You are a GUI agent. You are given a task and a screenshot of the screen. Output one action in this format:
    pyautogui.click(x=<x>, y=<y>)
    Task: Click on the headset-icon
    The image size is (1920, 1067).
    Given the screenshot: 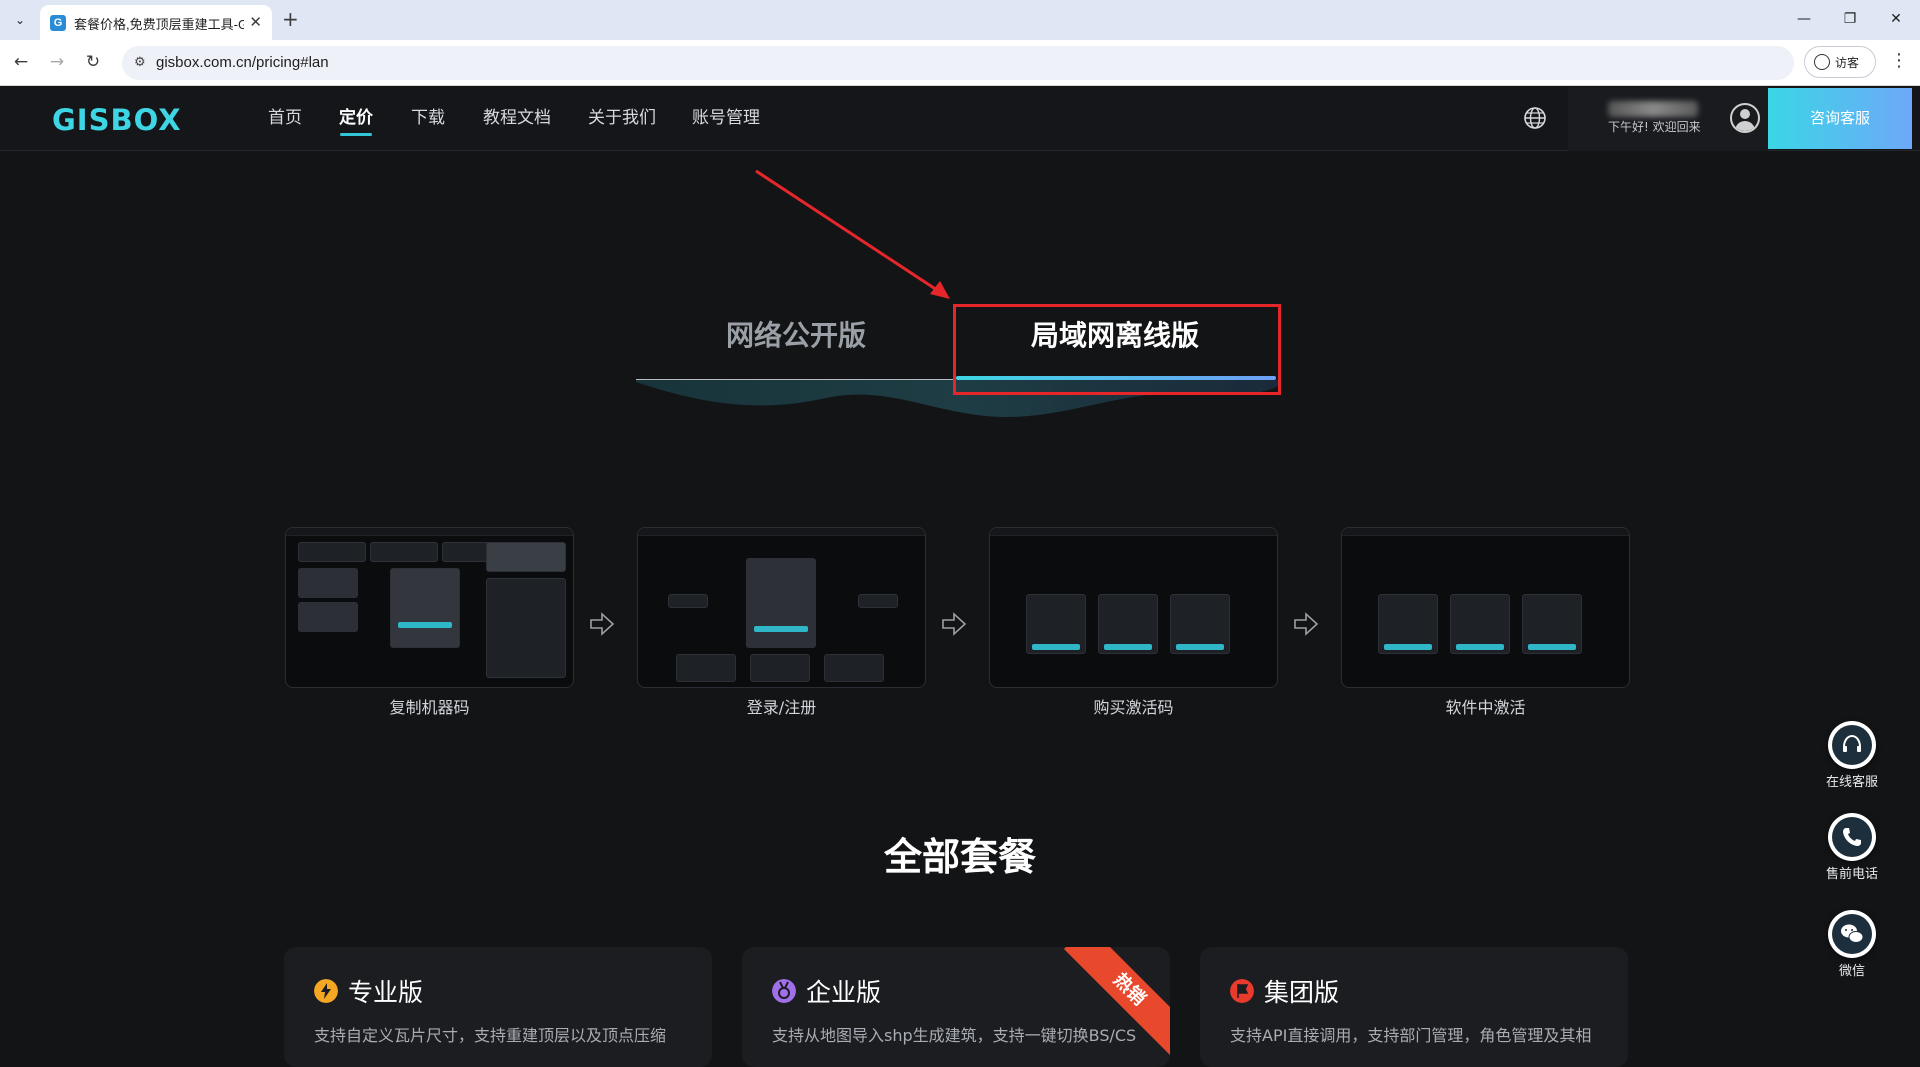 What is the action you would take?
    pyautogui.click(x=1852, y=743)
    